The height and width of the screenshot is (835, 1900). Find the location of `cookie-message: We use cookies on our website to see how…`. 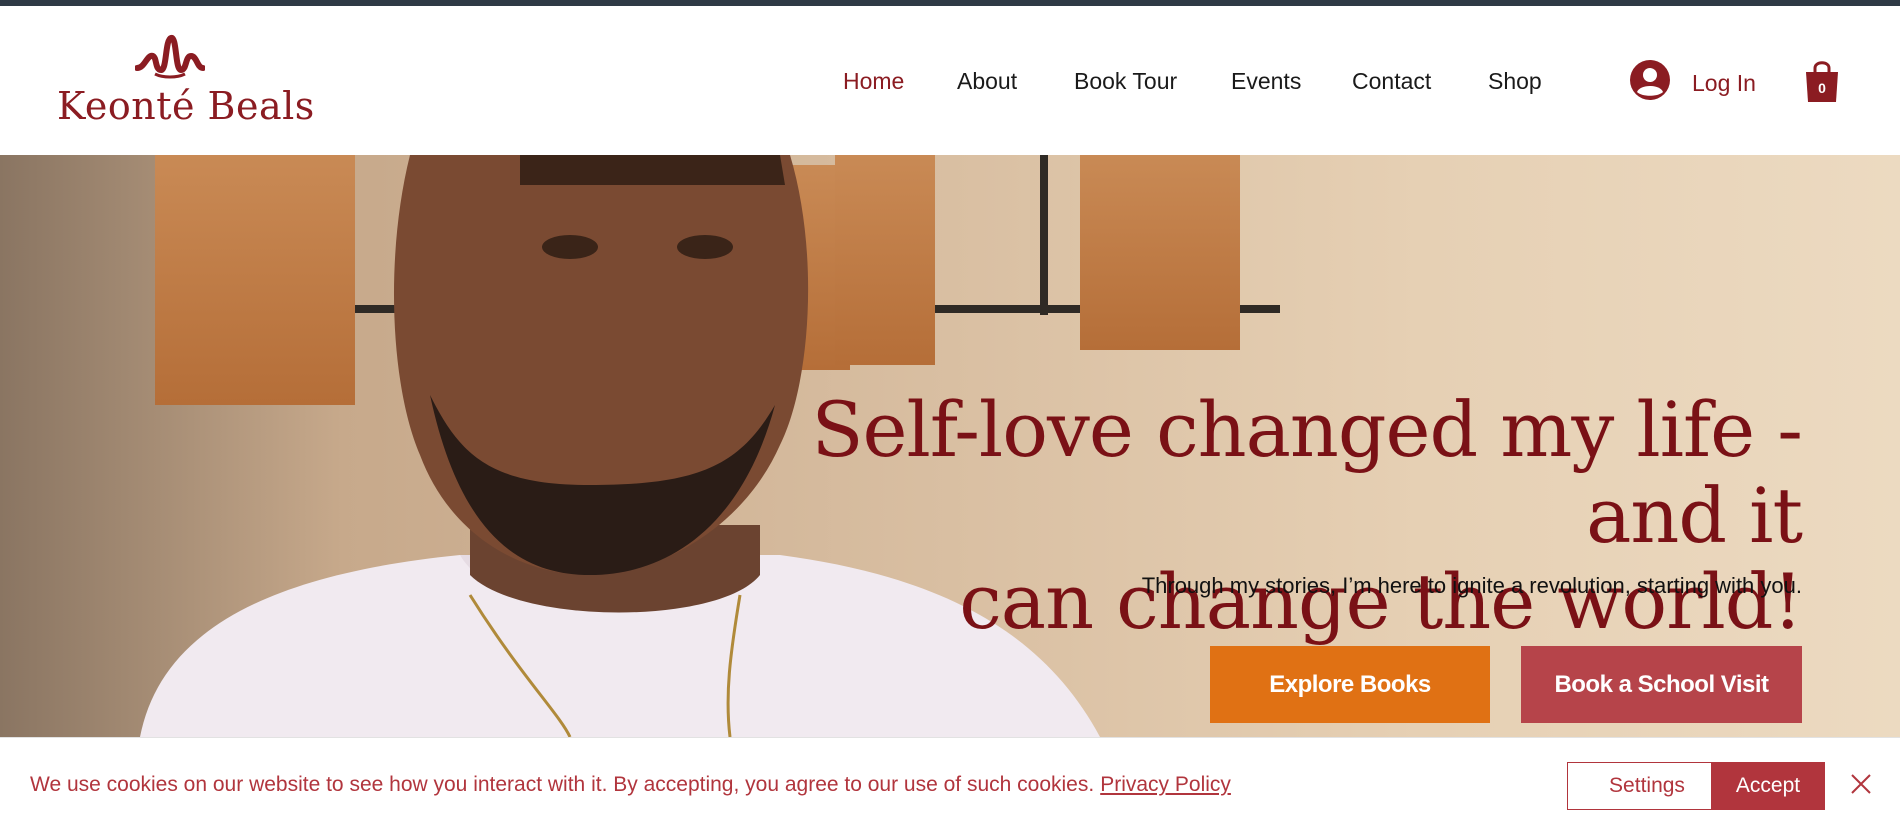

cookie-message: We use cookies on our website to see how… is located at coordinates (630, 785).